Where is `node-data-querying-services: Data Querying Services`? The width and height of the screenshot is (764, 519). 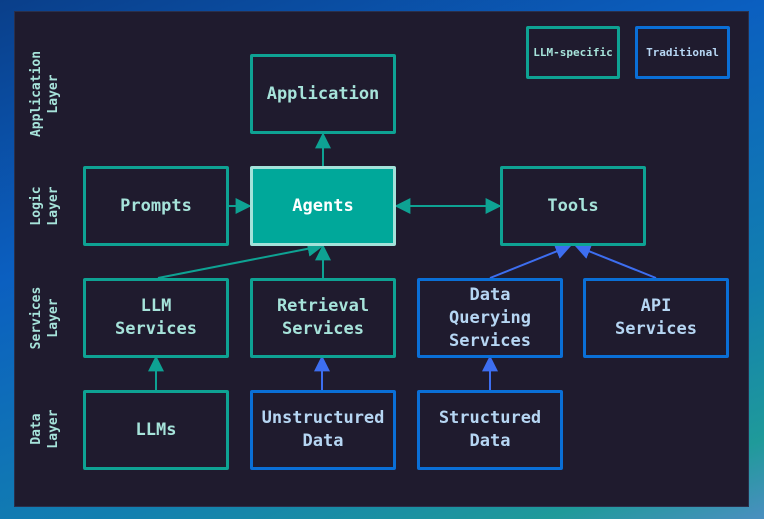 node-data-querying-services: Data Querying Services is located at coordinates (490, 318).